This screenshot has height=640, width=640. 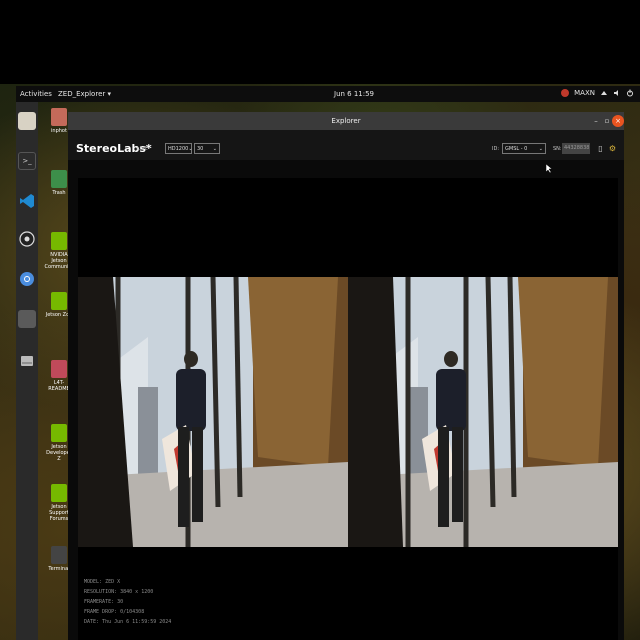 I want to click on fps-select: 30 ⌄, so click(x=207, y=148).